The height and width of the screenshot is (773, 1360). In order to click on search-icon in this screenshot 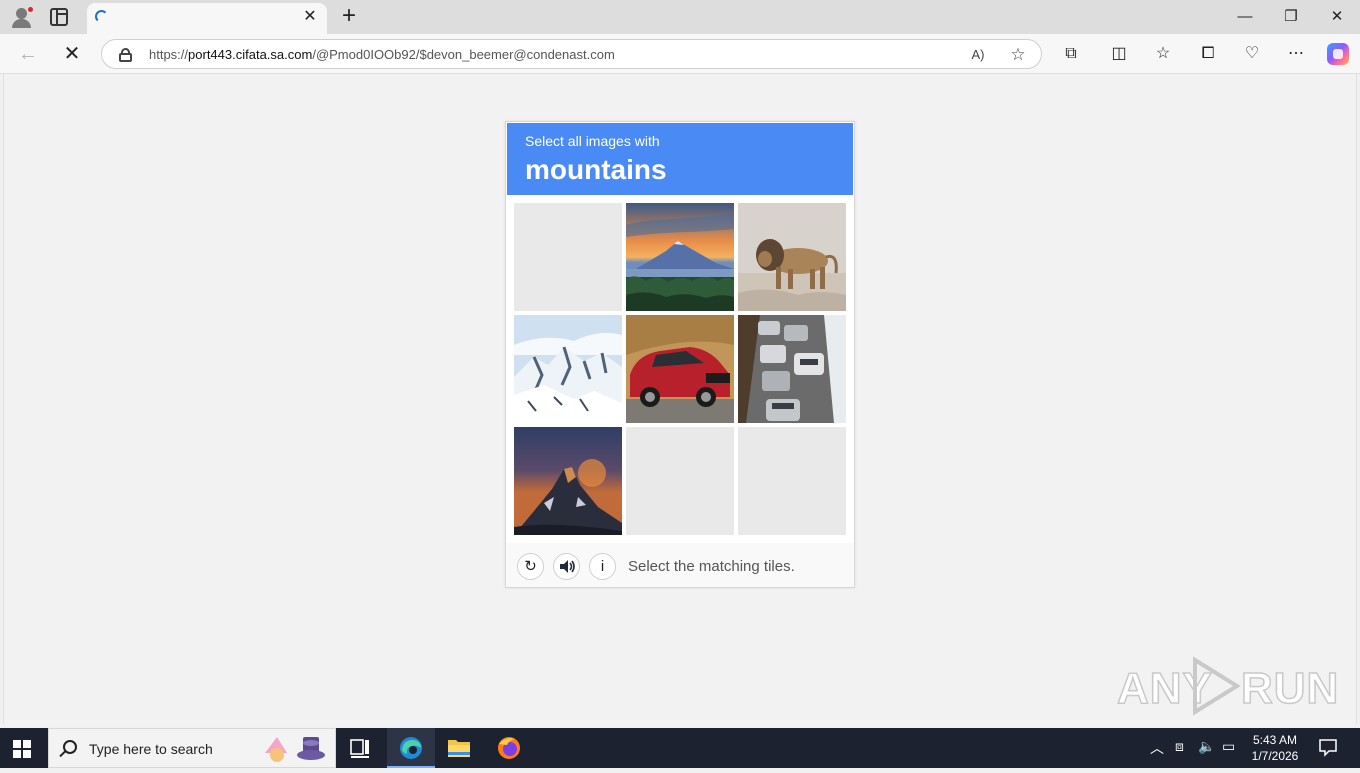, I will do `click(70, 747)`.